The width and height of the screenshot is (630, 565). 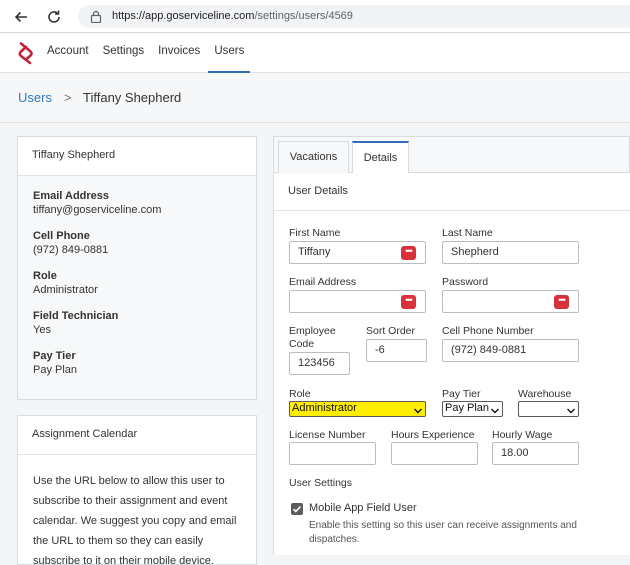 What do you see at coordinates (324, 408) in the screenshot?
I see `role-select-value: Administrator` at bounding box center [324, 408].